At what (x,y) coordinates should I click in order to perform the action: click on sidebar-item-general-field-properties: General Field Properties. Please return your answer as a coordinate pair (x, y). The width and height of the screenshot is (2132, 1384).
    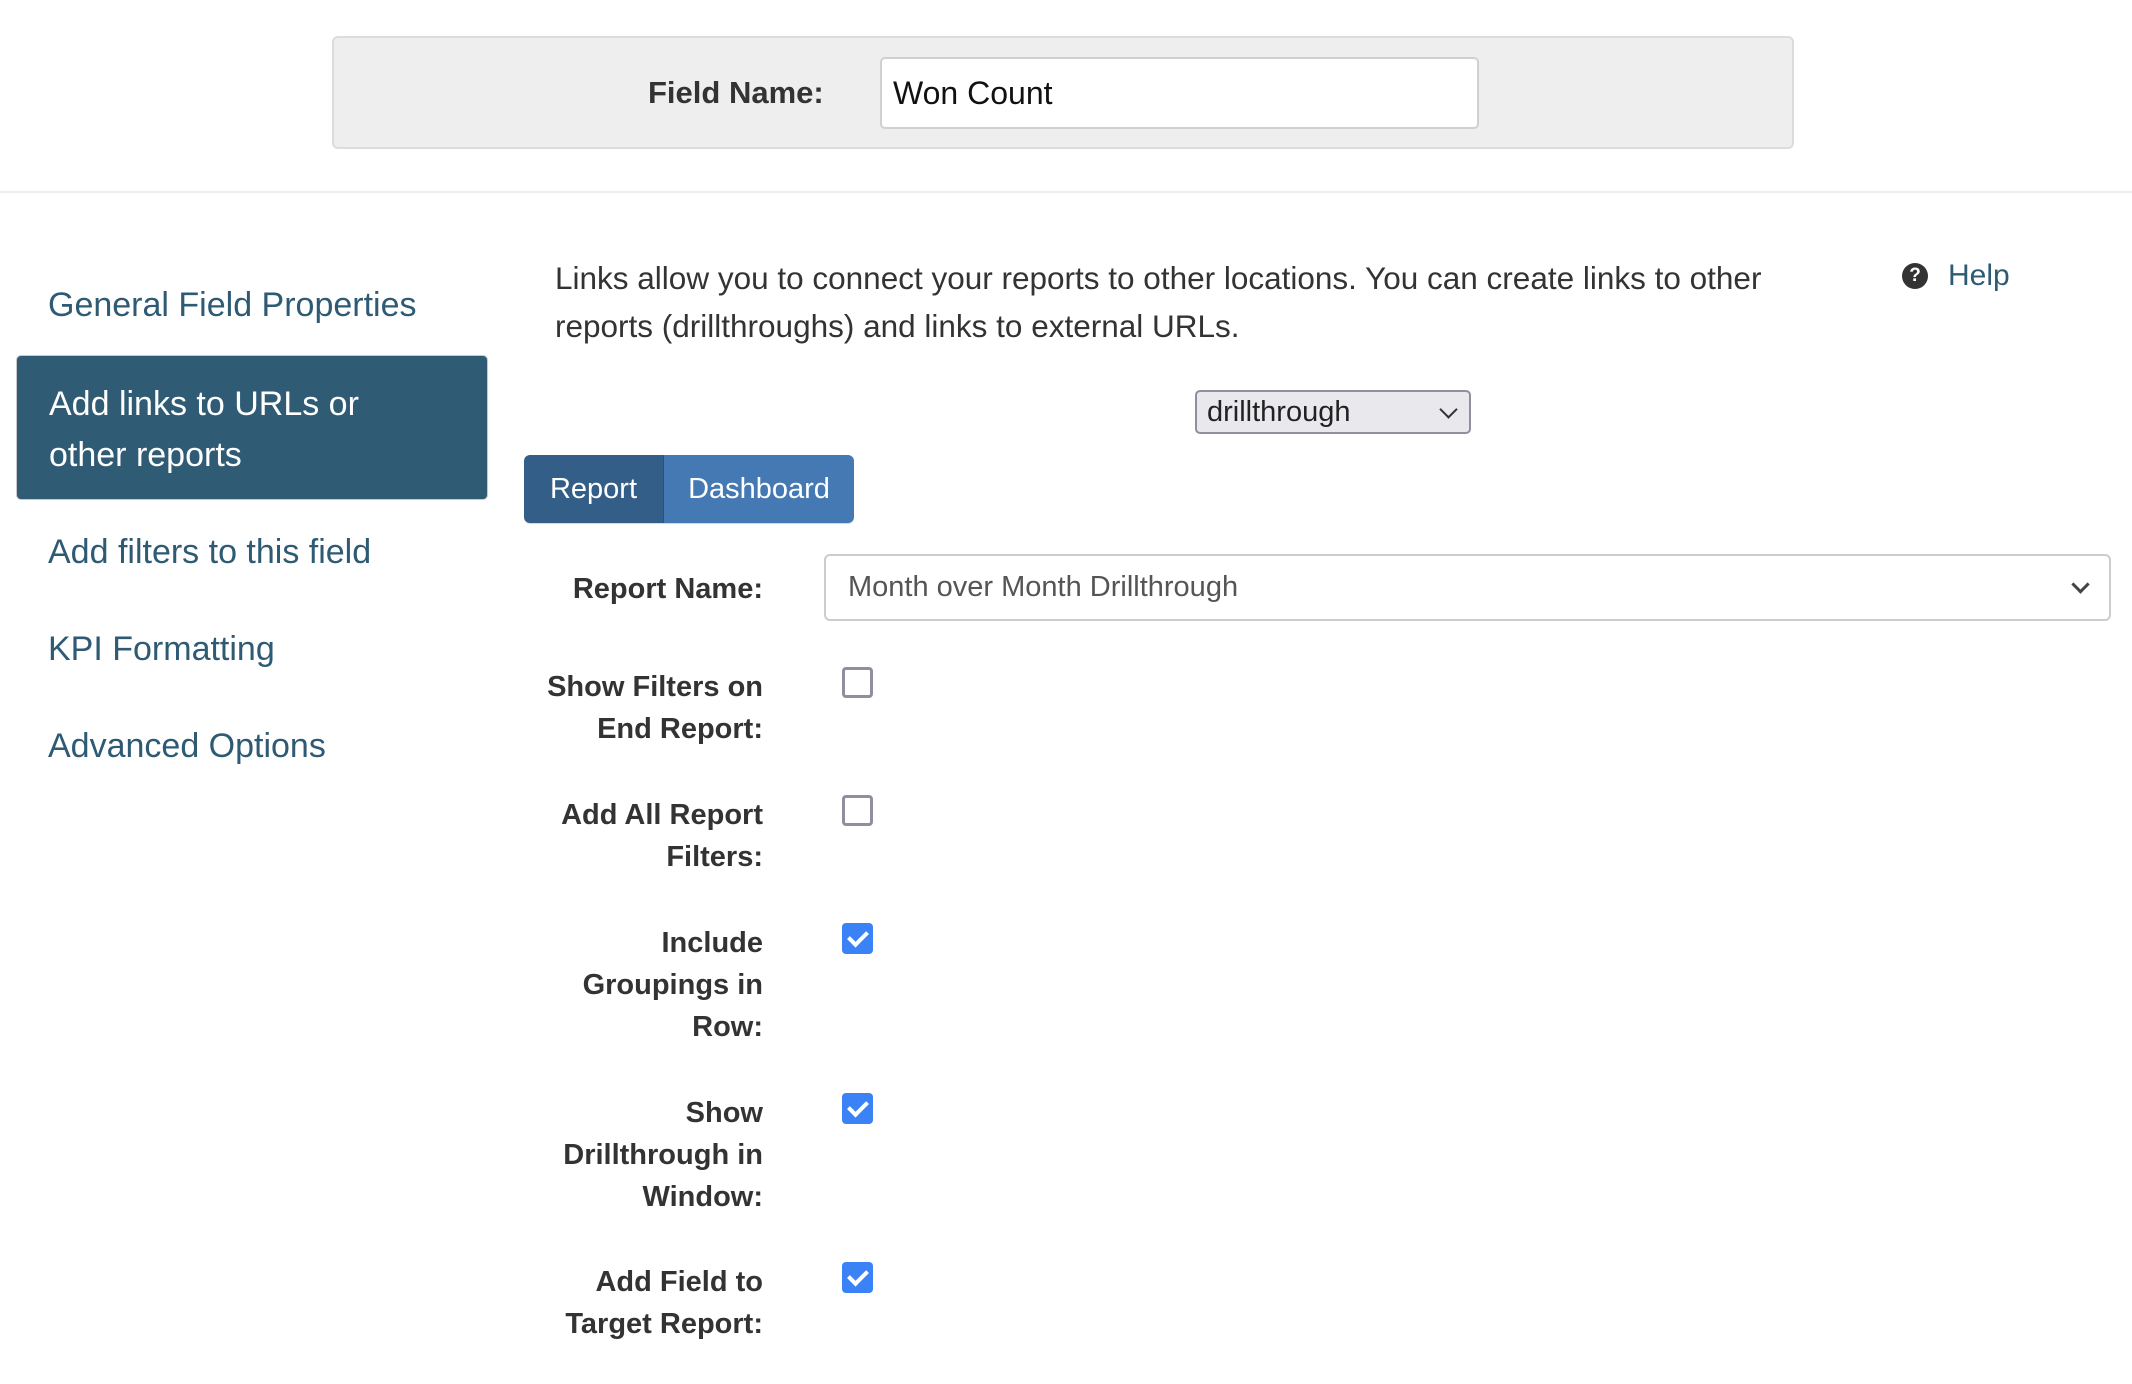
    Looking at the image, I should click on (232, 305).